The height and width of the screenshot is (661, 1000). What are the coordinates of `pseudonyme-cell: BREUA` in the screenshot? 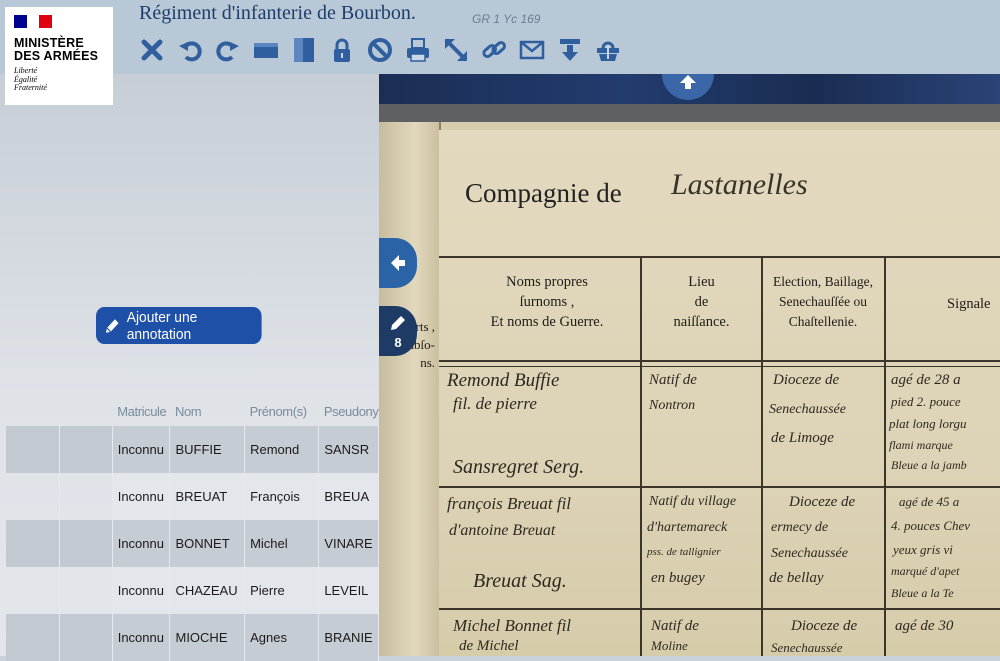 It's located at (348, 496).